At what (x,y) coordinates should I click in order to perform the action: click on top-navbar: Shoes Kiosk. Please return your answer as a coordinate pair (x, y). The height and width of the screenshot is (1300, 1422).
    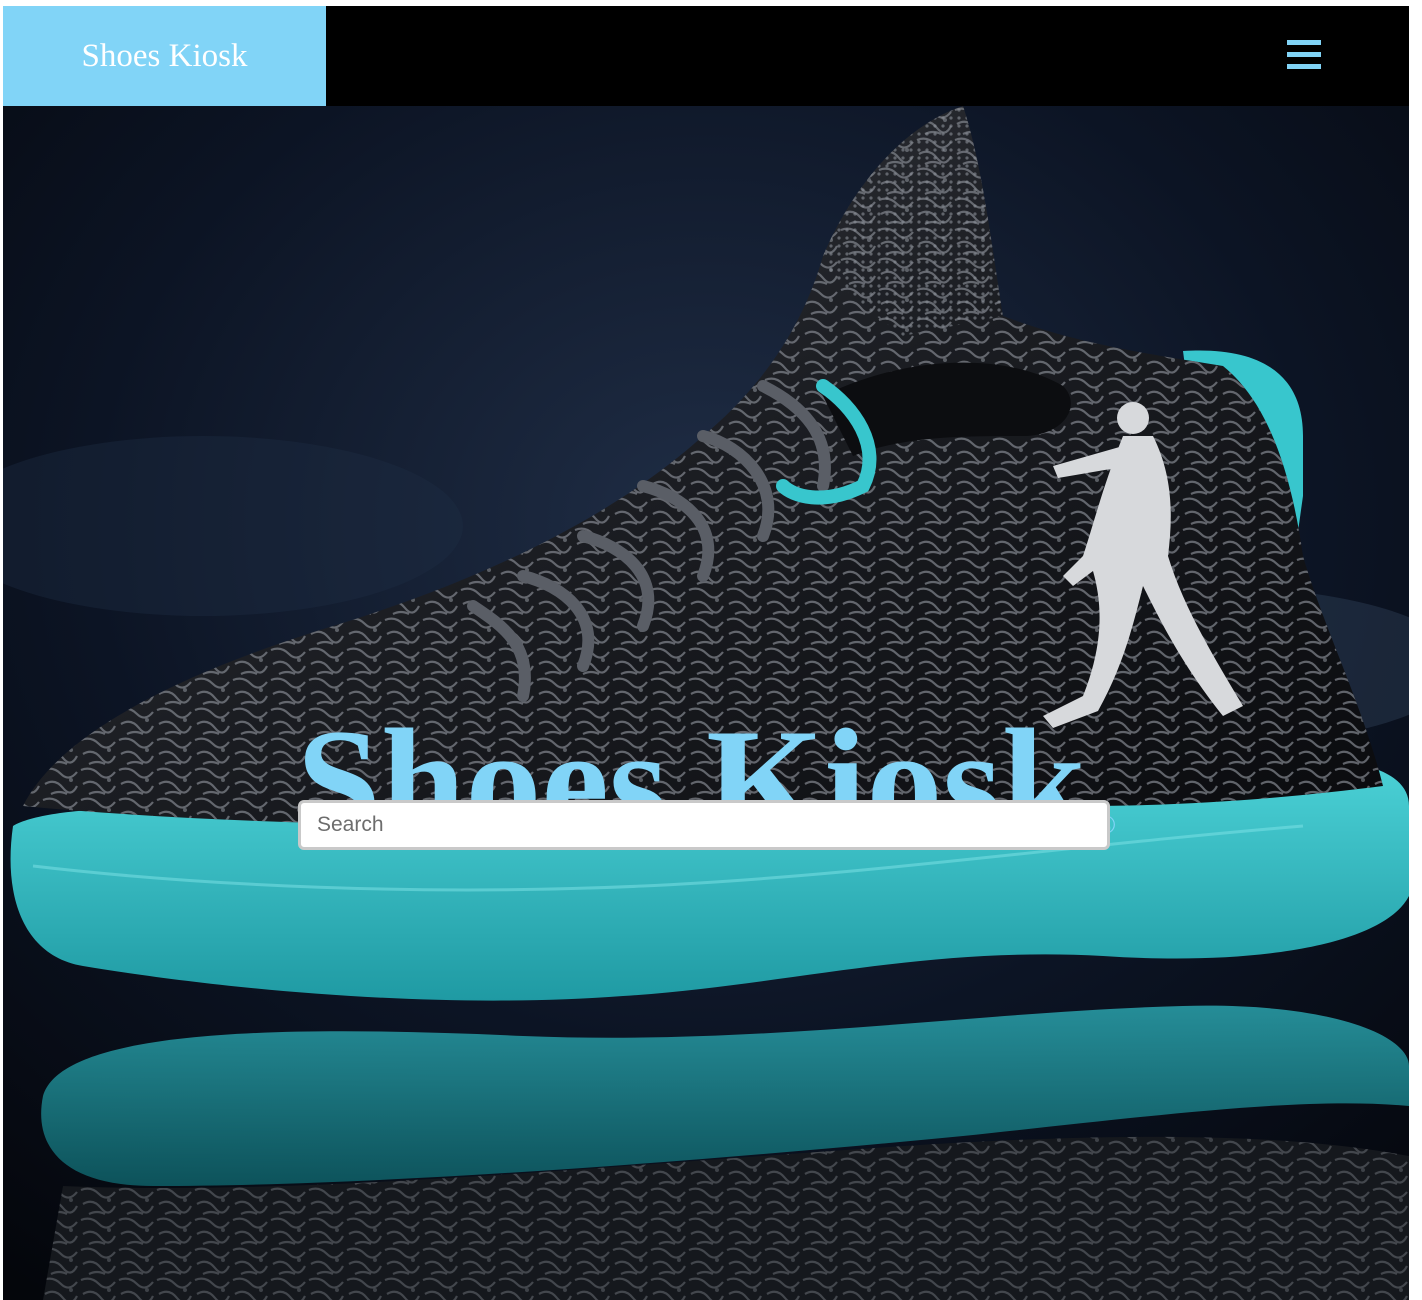
    Looking at the image, I should click on (706, 56).